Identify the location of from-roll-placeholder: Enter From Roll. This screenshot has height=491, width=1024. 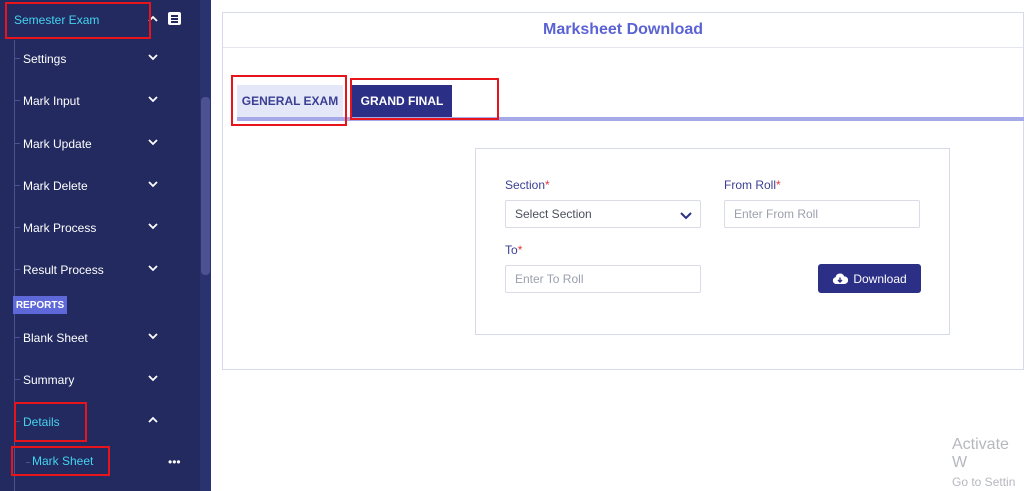
(776, 214).